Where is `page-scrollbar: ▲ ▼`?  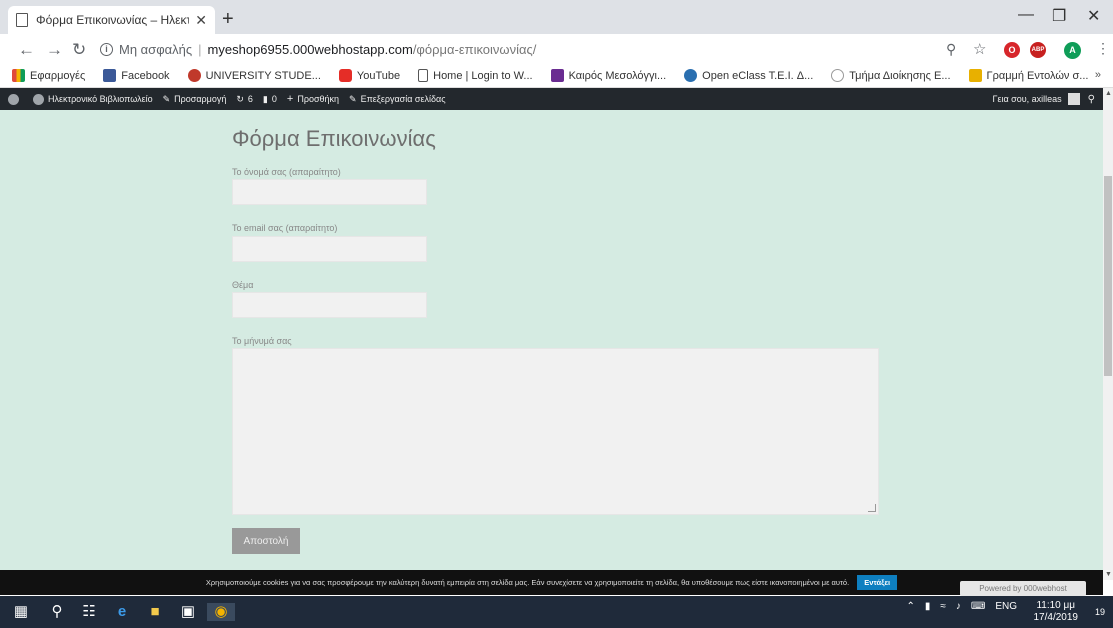 page-scrollbar: ▲ ▼ is located at coordinates (1108, 334).